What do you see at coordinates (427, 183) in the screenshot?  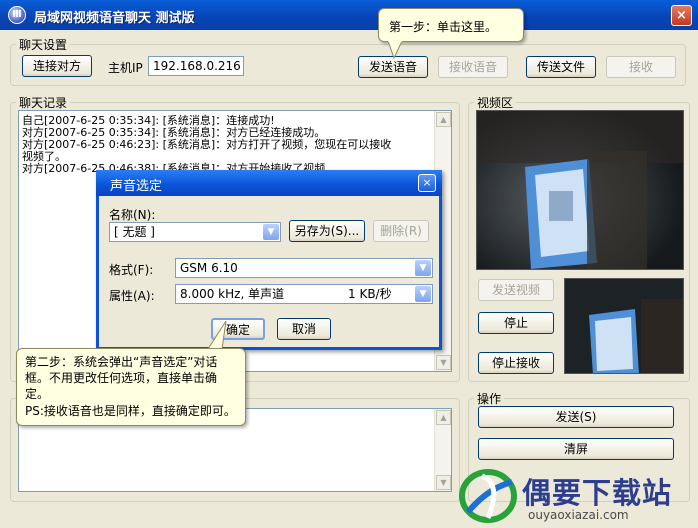 I see `dialog-close-icon: ×` at bounding box center [427, 183].